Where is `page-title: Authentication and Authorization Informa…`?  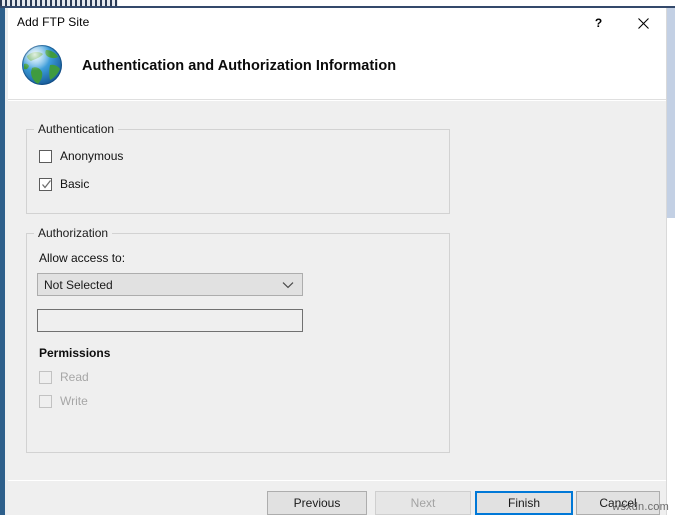 page-title: Authentication and Authorization Informa… is located at coordinates (239, 66).